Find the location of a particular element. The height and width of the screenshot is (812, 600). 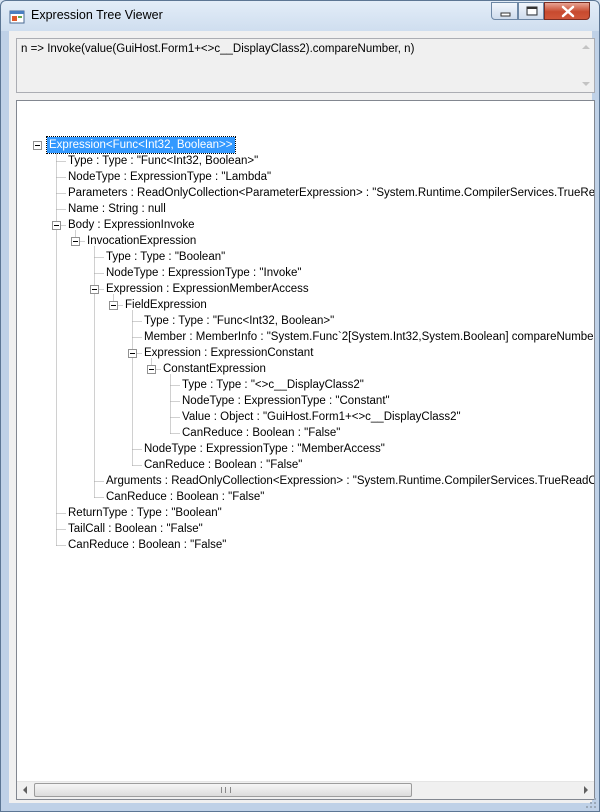

window-title: Expression Tree Viewer is located at coordinates (97, 15).